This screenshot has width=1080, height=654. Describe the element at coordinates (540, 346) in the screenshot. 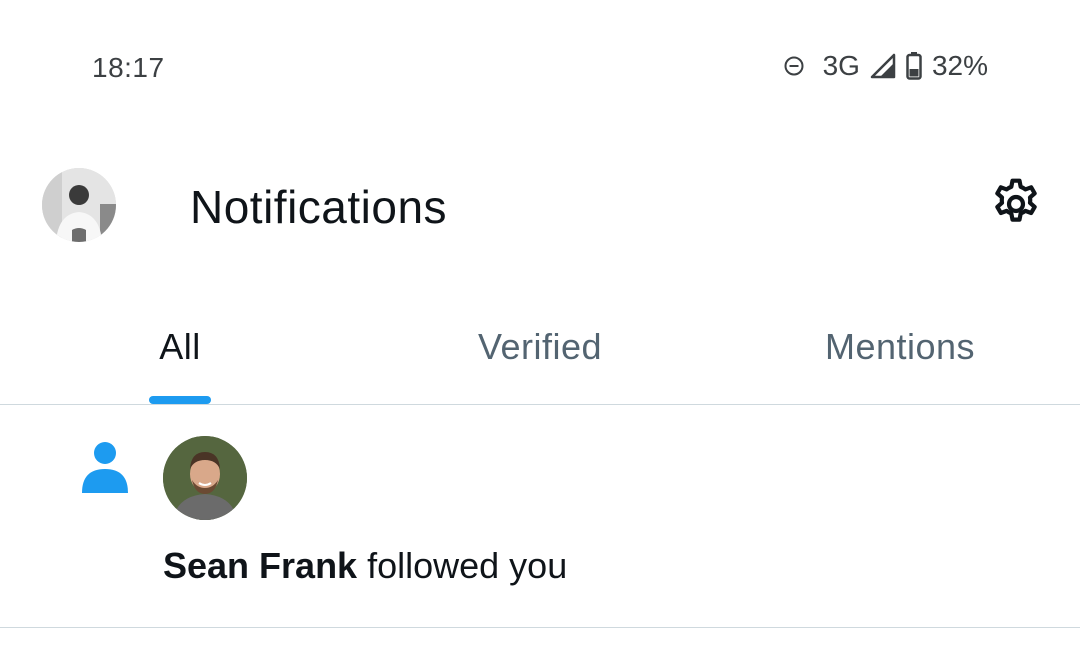

I see `tab-verified-label: Verified` at that location.